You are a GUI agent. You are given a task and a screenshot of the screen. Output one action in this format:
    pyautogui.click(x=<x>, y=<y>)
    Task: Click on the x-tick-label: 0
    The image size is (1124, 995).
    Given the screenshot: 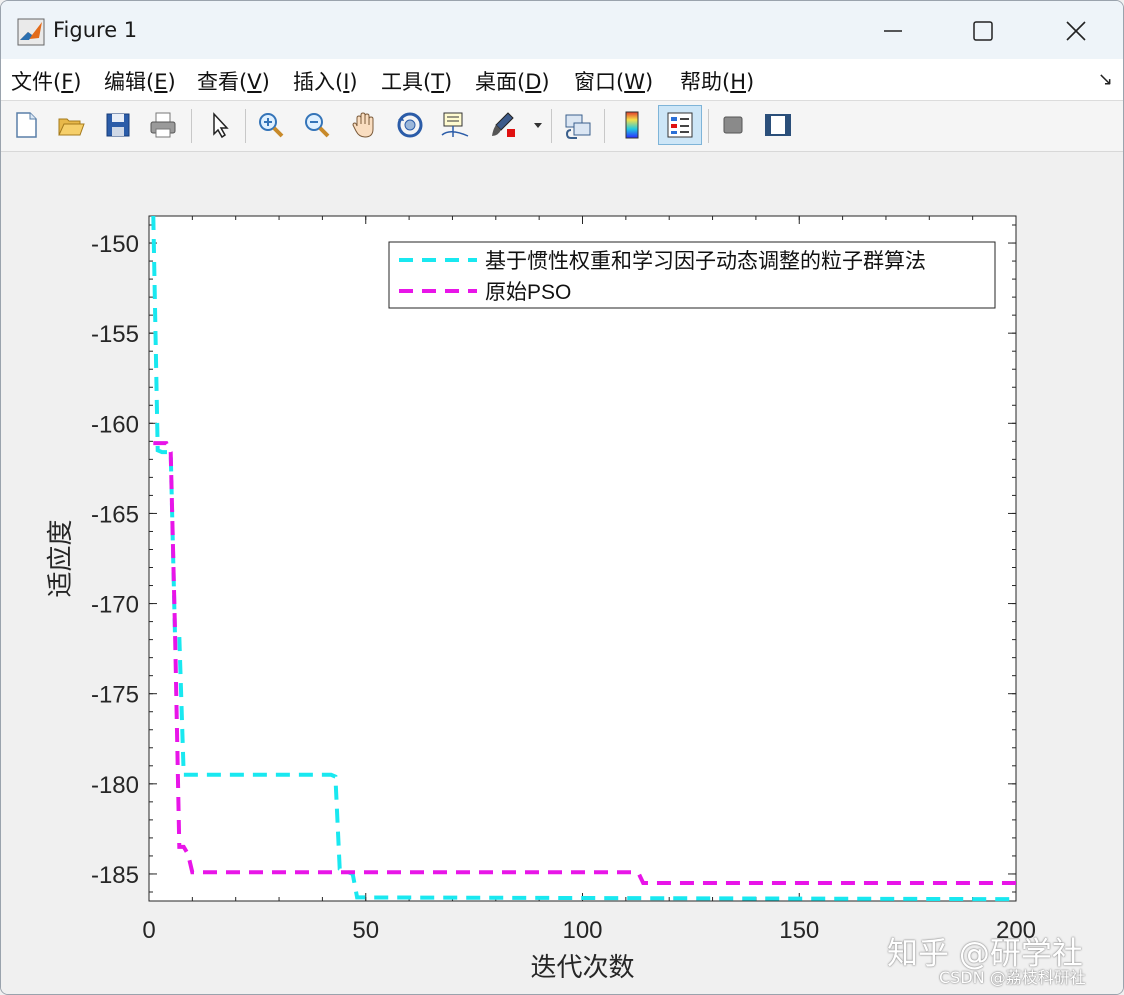 What is the action you would take?
    pyautogui.click(x=148, y=930)
    